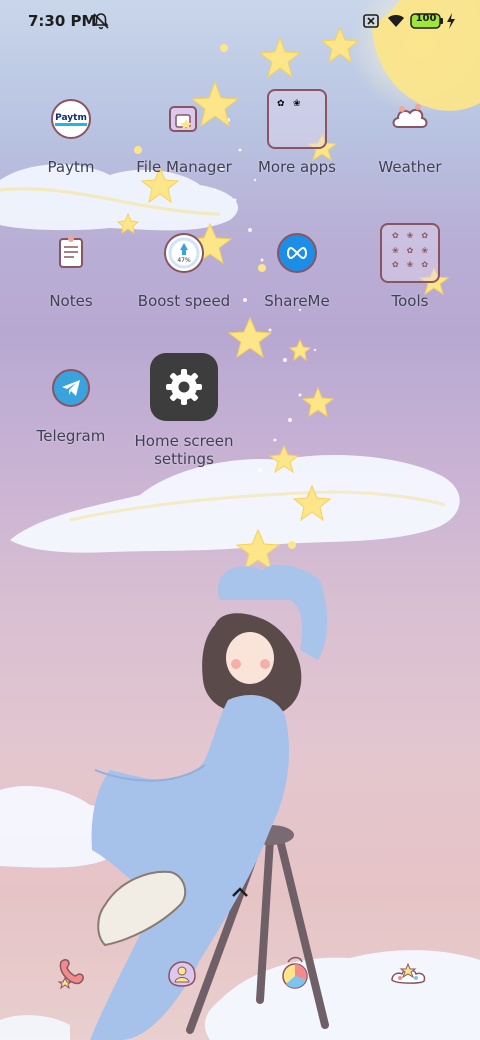  What do you see at coordinates (297, 119) in the screenshot?
I see `folder-icon: ✿ ❀` at bounding box center [297, 119].